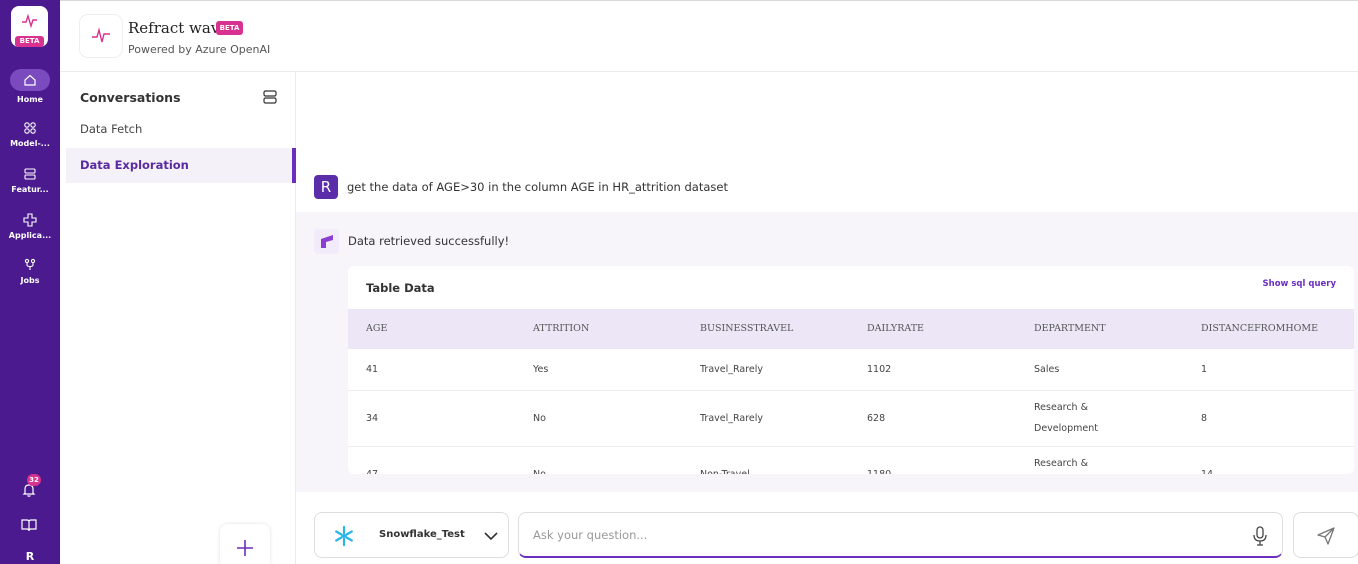 This screenshot has height=564, width=1358. What do you see at coordinates (34, 480) in the screenshot?
I see `notification-count-badge: 32` at bounding box center [34, 480].